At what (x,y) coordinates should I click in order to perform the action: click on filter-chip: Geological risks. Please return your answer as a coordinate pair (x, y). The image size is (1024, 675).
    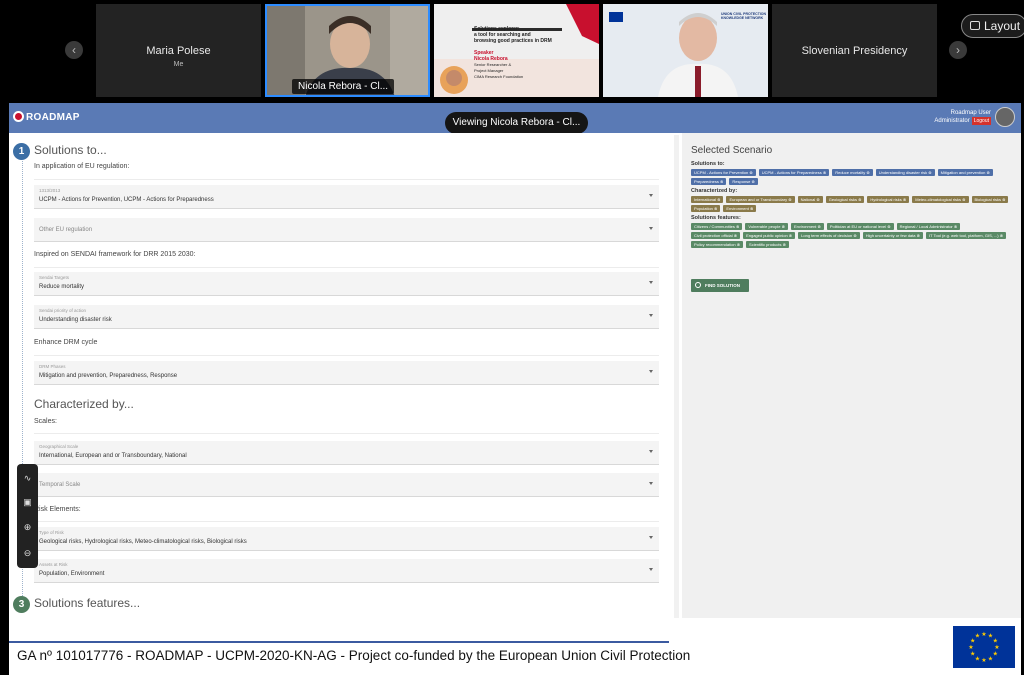
    Looking at the image, I should click on (845, 199).